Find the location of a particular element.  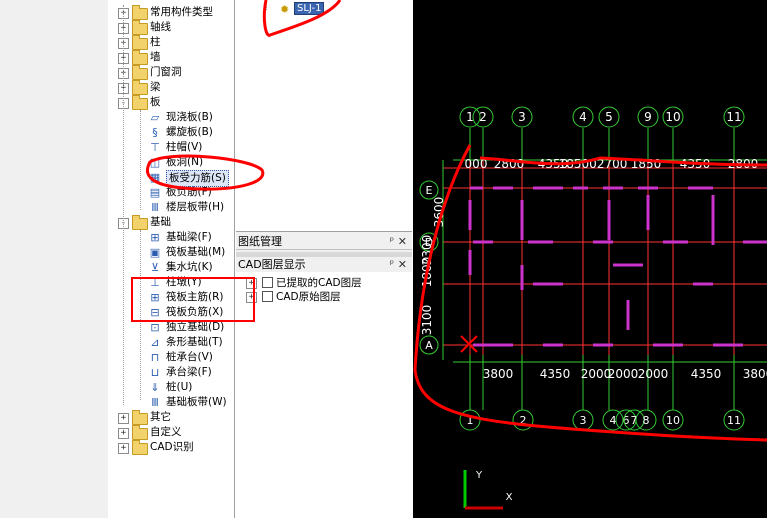

dimension-text-left: 3600 is located at coordinates (439, 212).